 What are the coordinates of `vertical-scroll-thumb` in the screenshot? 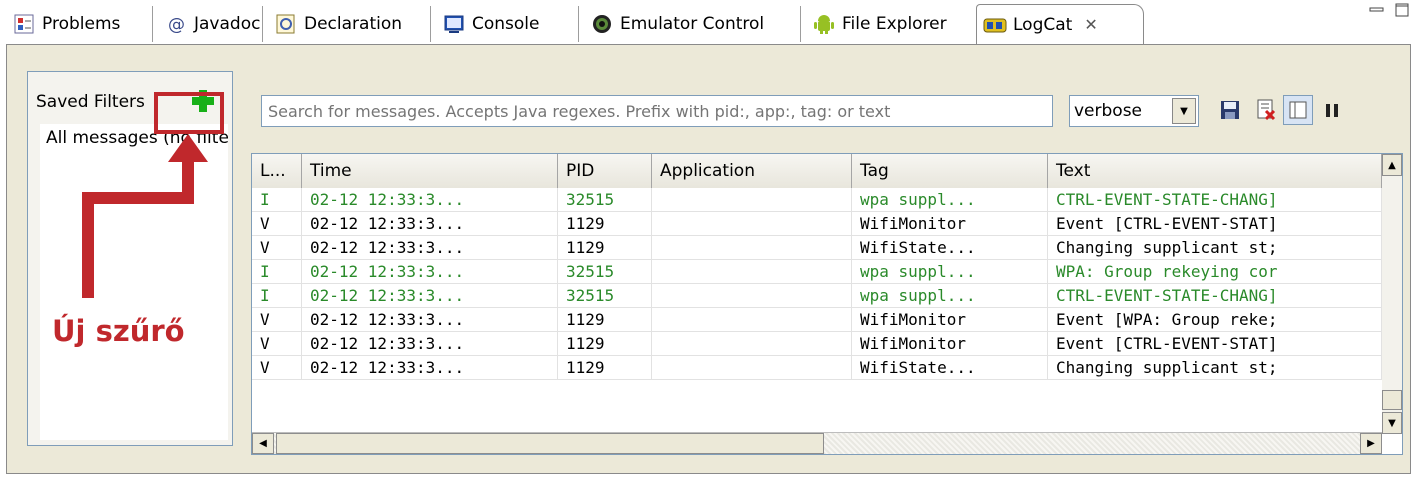 It's located at (1392, 400).